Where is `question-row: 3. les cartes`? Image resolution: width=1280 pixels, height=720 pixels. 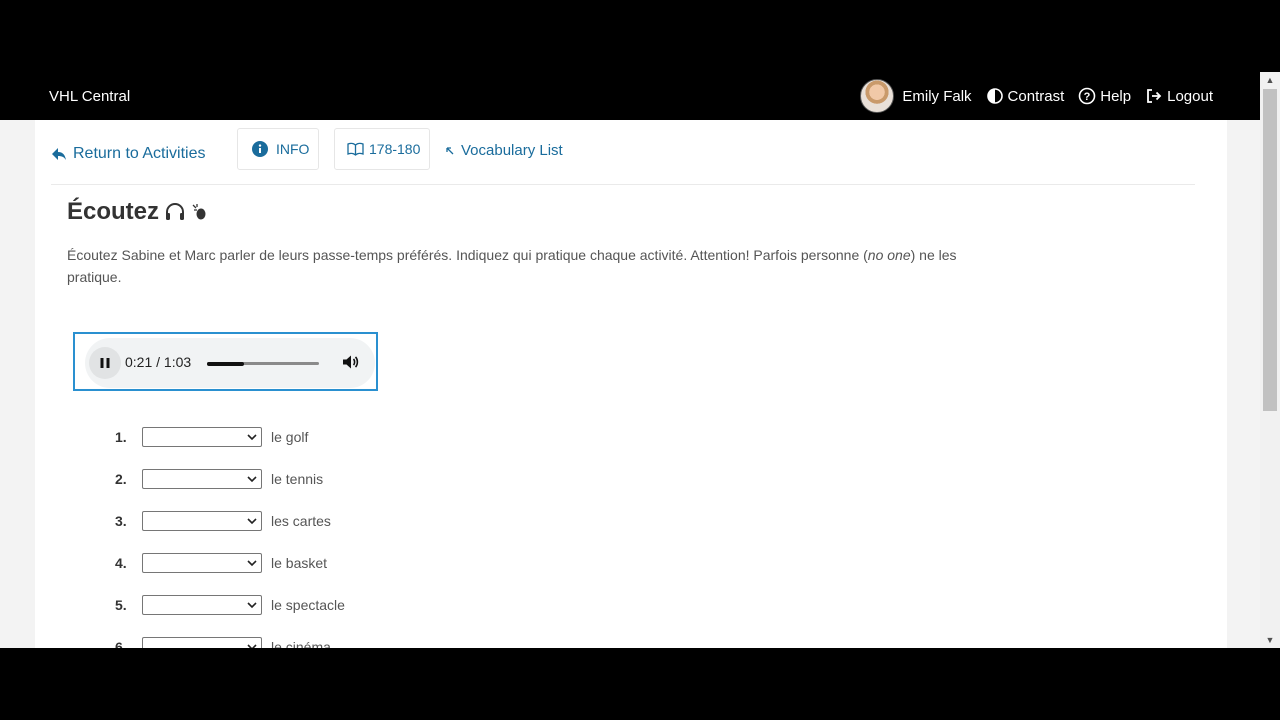 question-row: 3. les cartes is located at coordinates (315, 521).